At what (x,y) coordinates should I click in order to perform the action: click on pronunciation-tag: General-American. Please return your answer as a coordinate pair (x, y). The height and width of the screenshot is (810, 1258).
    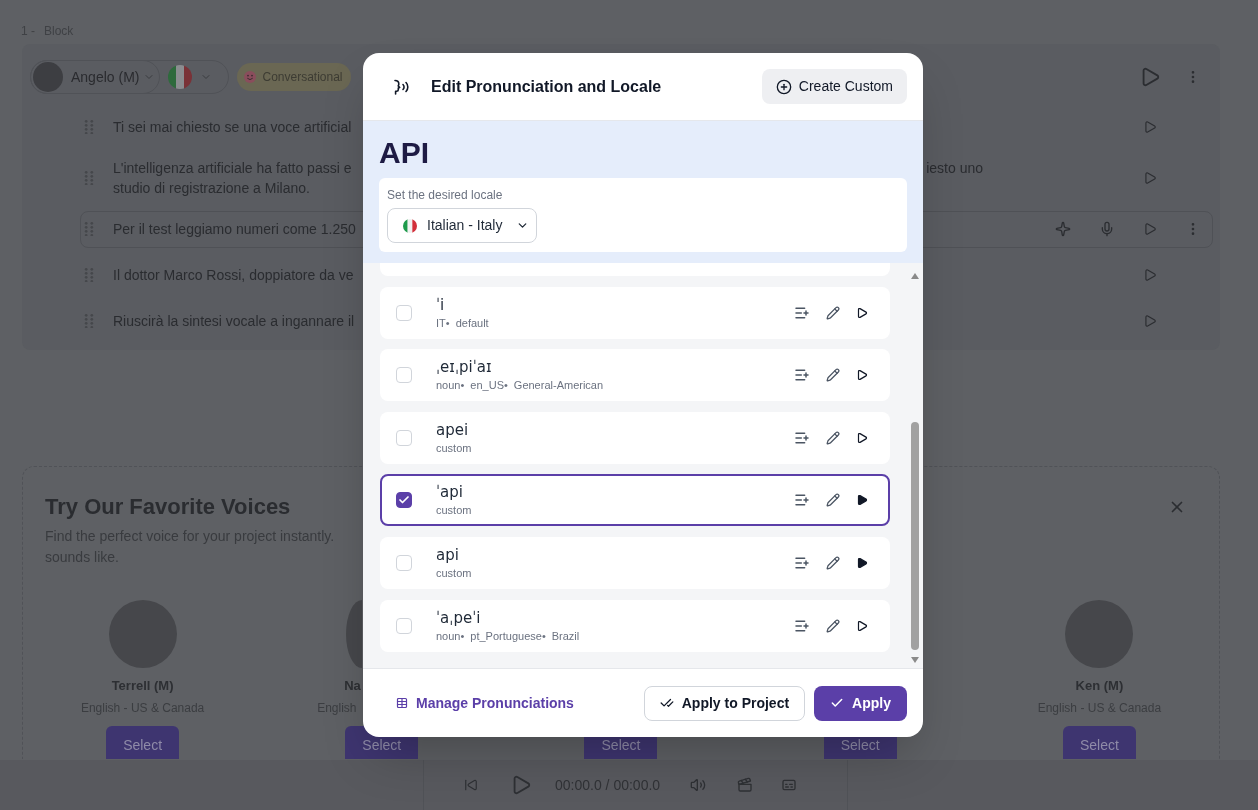
    Looking at the image, I should click on (558, 385).